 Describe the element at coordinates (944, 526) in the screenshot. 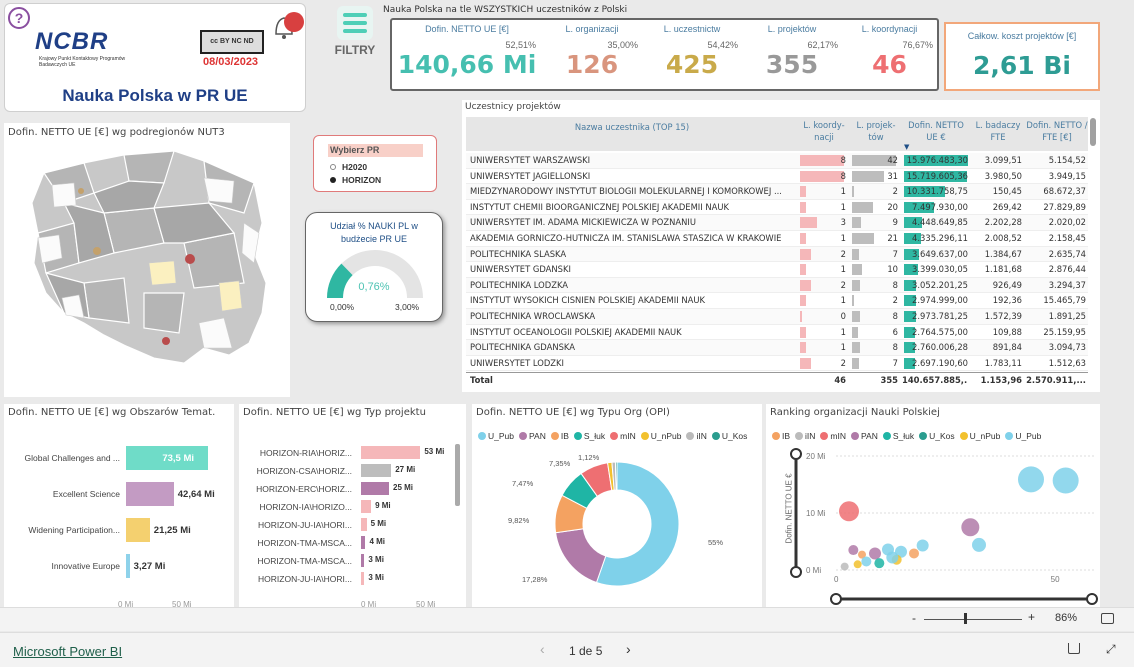

I see `scatter-svg: 20 Mi 10 Mi 0 Mi 0 50` at that location.